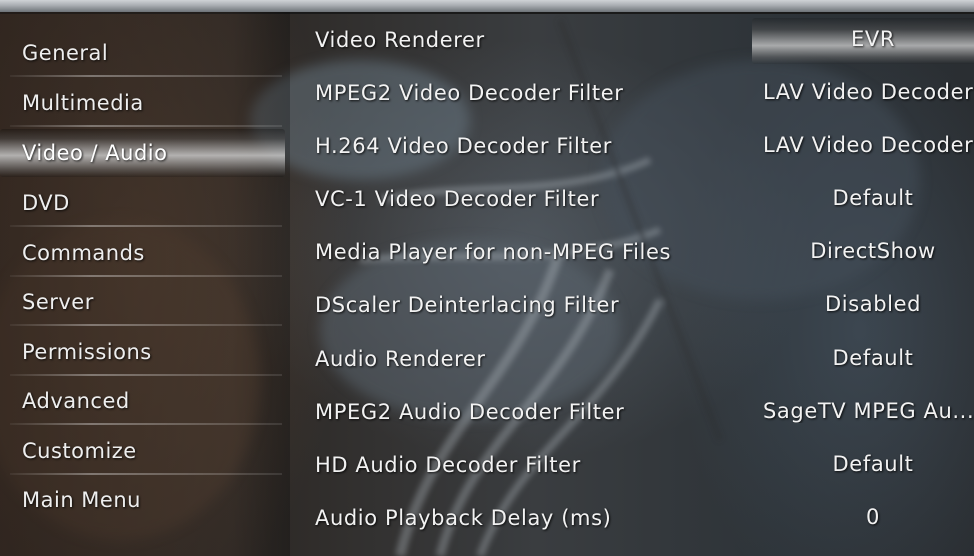 The image size is (974, 556). What do you see at coordinates (873, 39) in the screenshot?
I see `setting-value: EVR` at bounding box center [873, 39].